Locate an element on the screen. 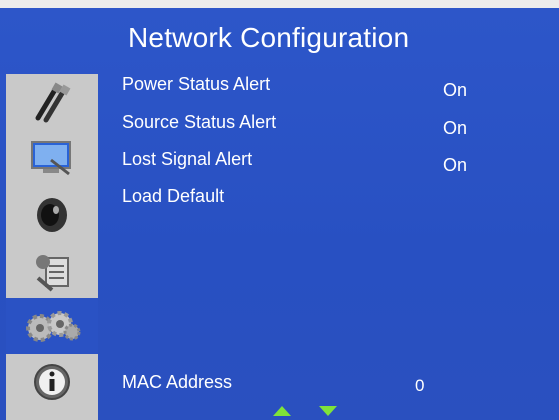 The image size is (559, 420). source-status-alert-value: On is located at coordinates (455, 128).